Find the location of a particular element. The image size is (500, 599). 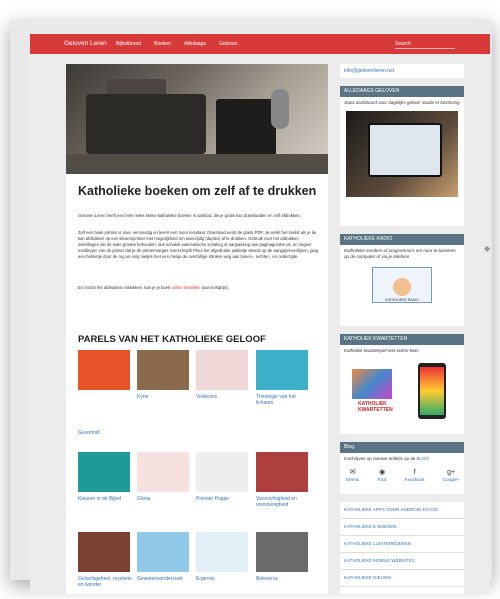

rss-icon: ◉ is located at coordinates (382, 472).